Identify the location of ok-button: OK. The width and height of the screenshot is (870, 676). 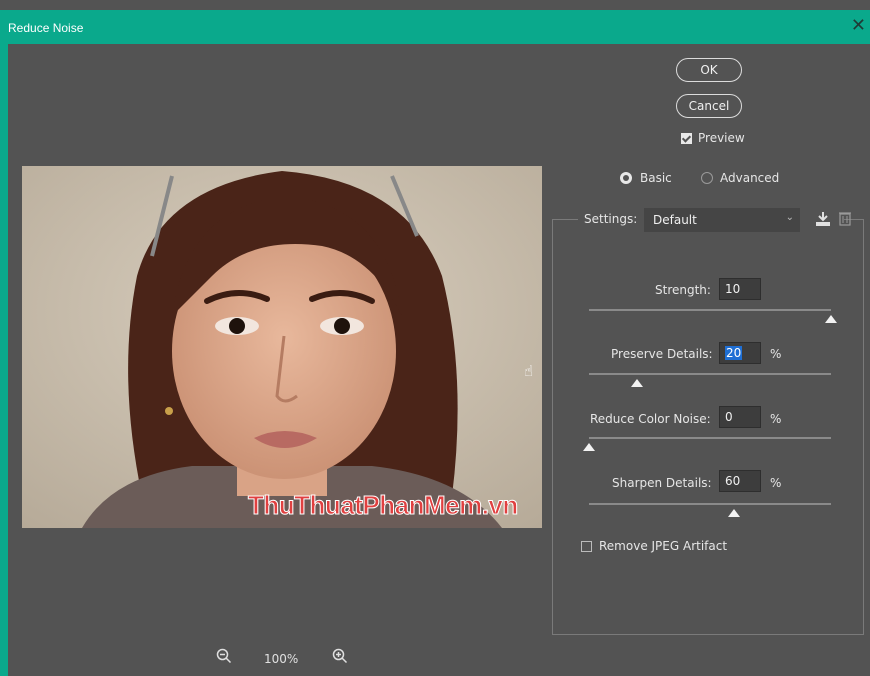
(709, 70).